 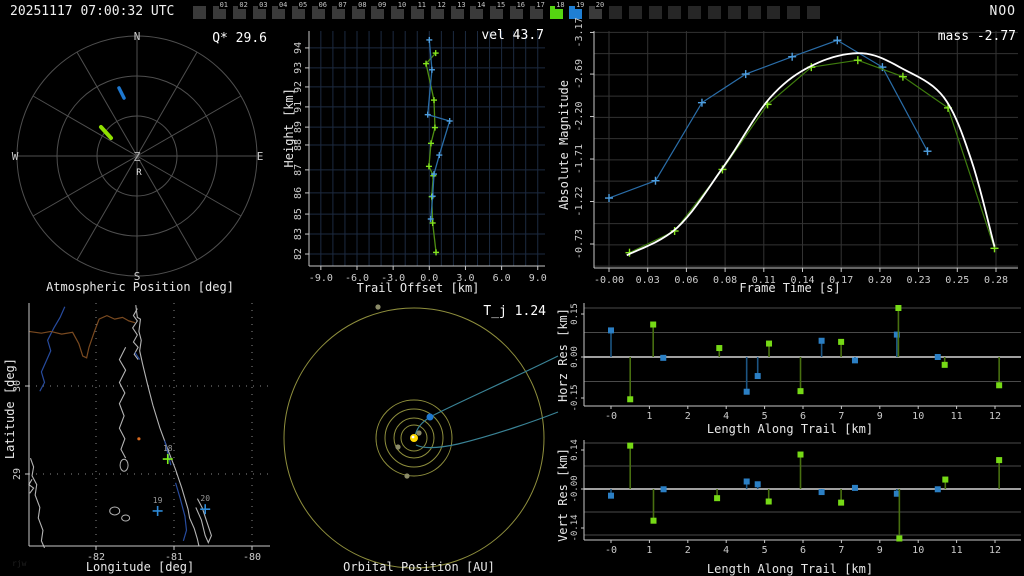 I want to click on height-axis-label: Height [km], so click(x=289, y=128).